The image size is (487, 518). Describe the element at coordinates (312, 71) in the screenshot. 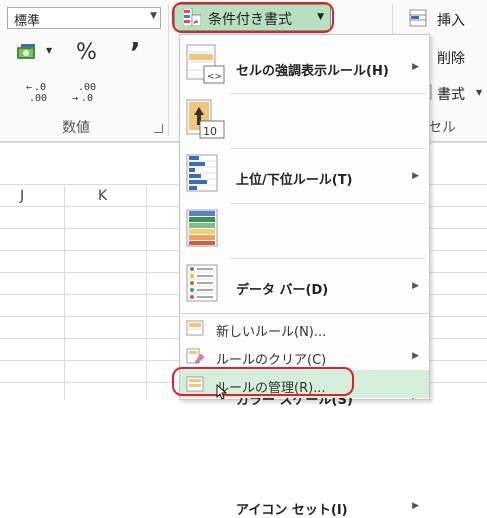

I see `menu-item-label: セルの強調表示ルール(H)` at that location.